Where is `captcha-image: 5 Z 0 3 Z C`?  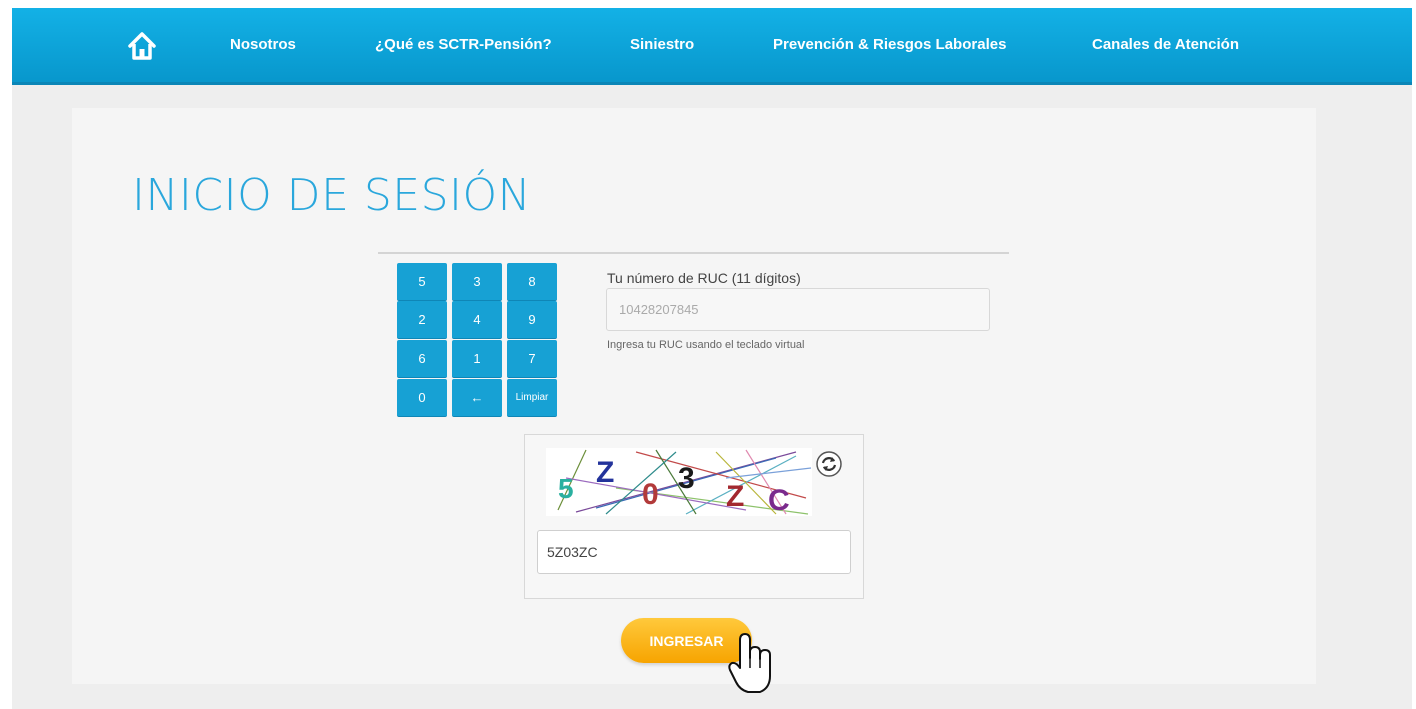 captcha-image: 5 Z 0 3 Z C is located at coordinates (679, 482).